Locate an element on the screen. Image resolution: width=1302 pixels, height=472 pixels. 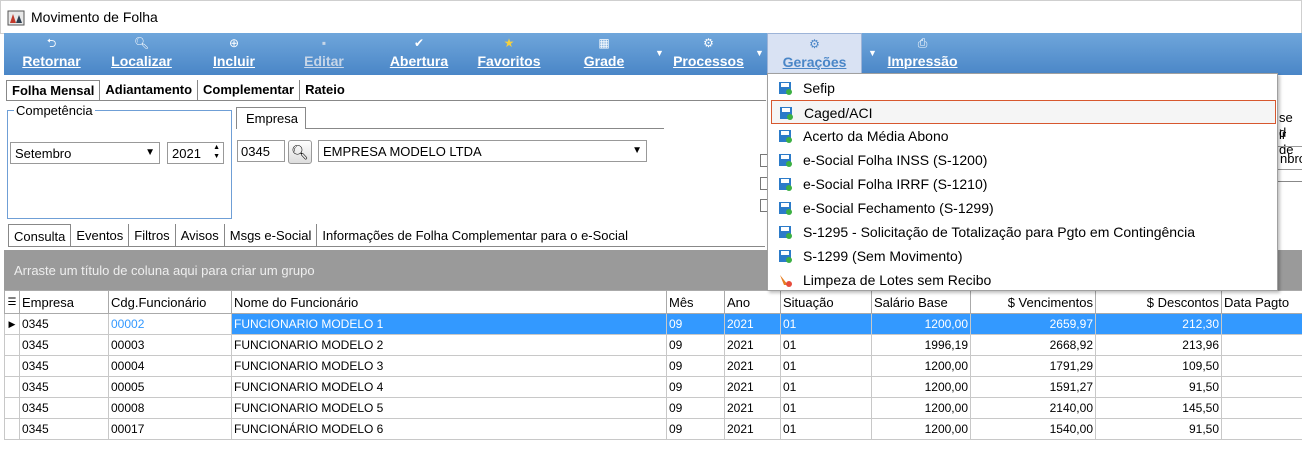
table-cell: 2140,00 is located at coordinates (1033, 408).